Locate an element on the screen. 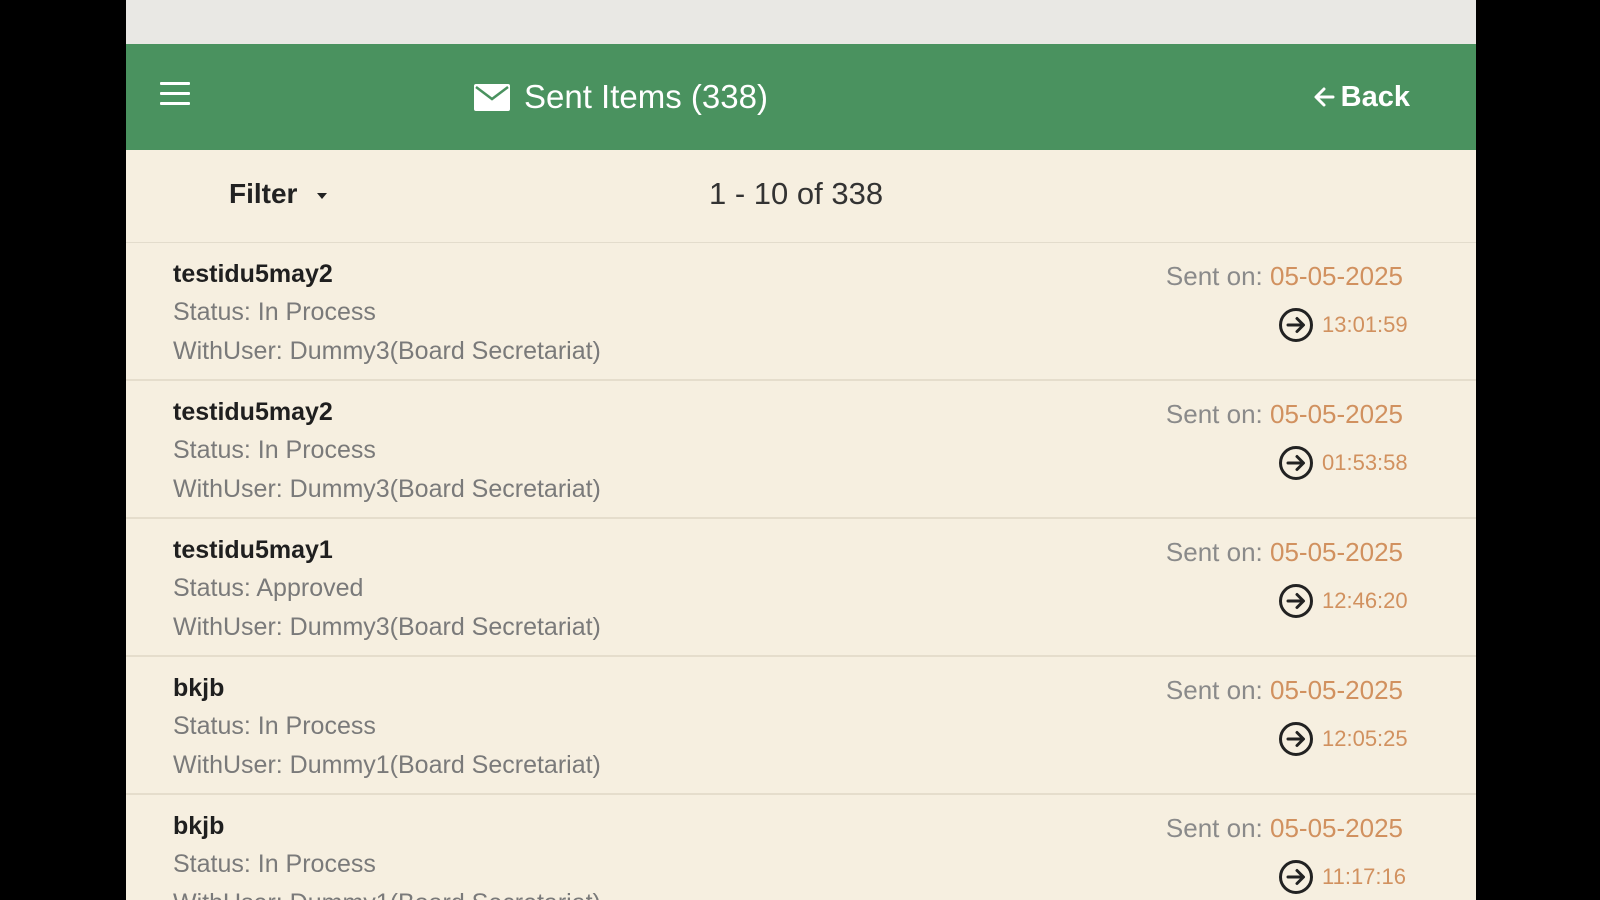 The height and width of the screenshot is (900, 1600). mail-icon is located at coordinates (492, 97).